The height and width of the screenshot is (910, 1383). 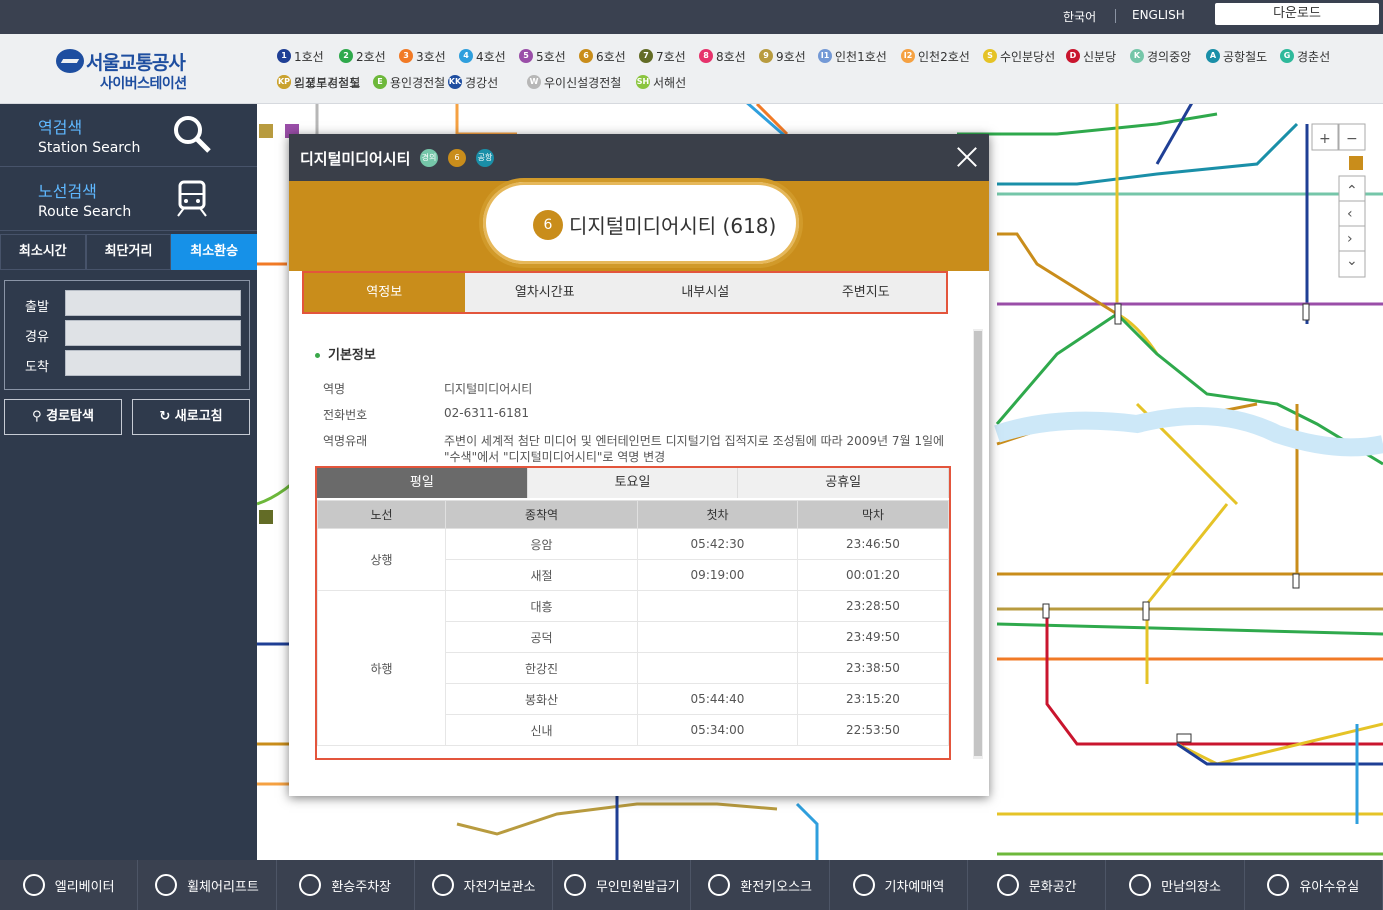 What do you see at coordinates (153, 363) in the screenshot?
I see `arrival-input` at bounding box center [153, 363].